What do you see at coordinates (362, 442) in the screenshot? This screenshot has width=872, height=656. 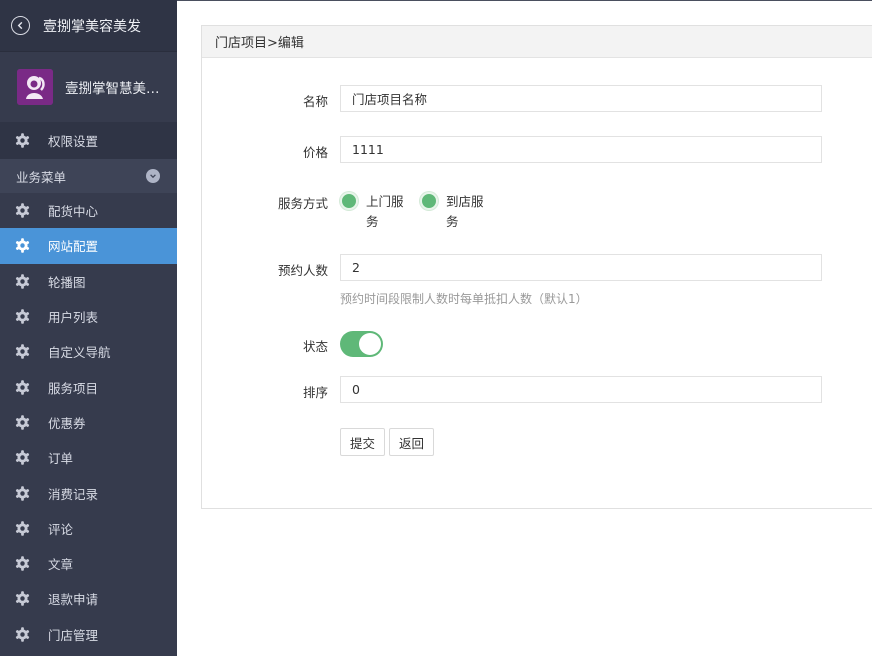 I see `submit-button: 提交` at bounding box center [362, 442].